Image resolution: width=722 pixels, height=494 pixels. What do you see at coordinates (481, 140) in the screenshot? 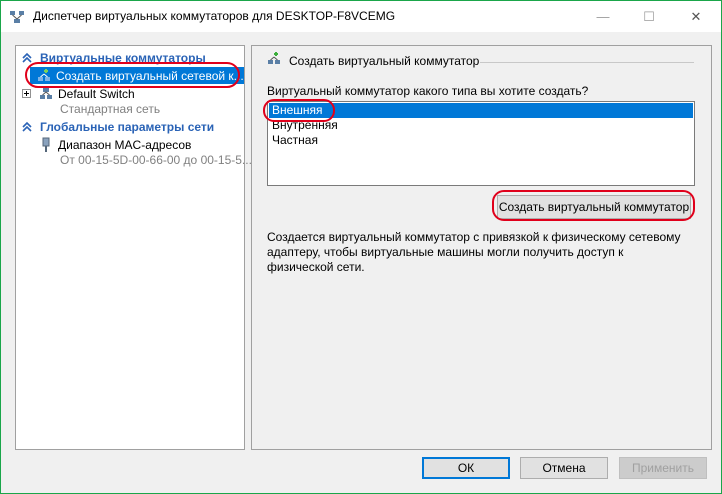
I see `option-private: Частная` at bounding box center [481, 140].